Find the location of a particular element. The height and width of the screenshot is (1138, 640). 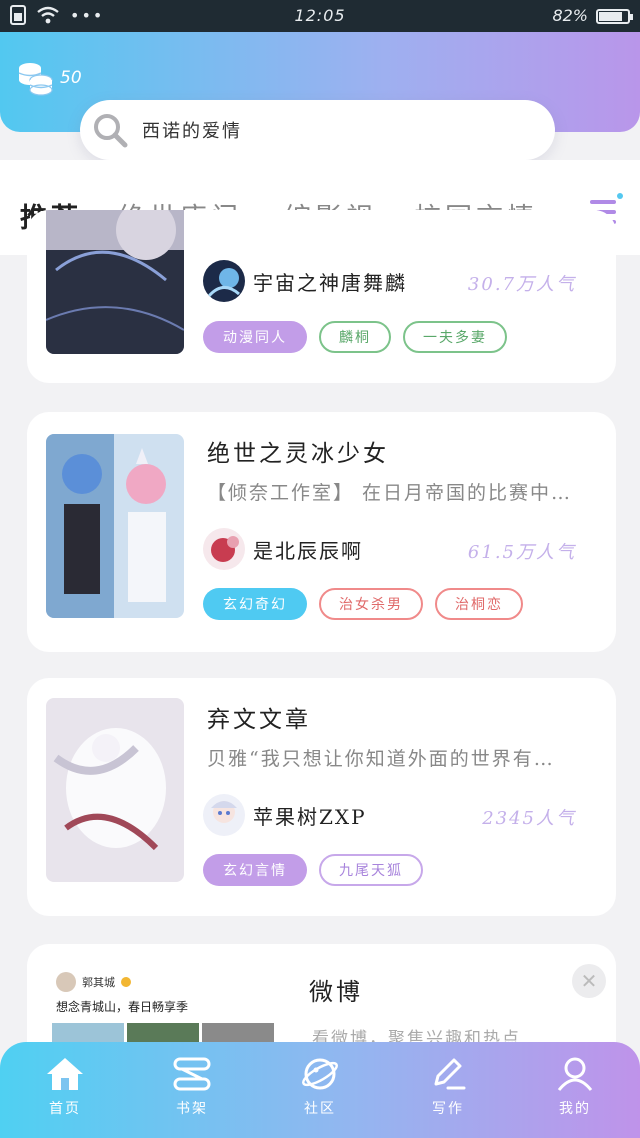

popularity: 61.5万人气 is located at coordinates (521, 552).